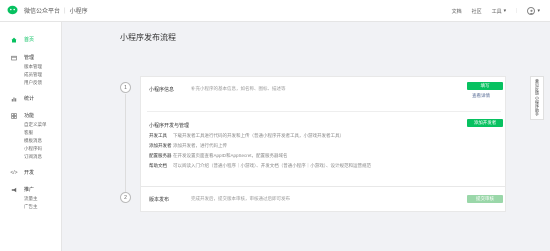  What do you see at coordinates (125, 87) in the screenshot?
I see `step-number-1: 1` at bounding box center [125, 87].